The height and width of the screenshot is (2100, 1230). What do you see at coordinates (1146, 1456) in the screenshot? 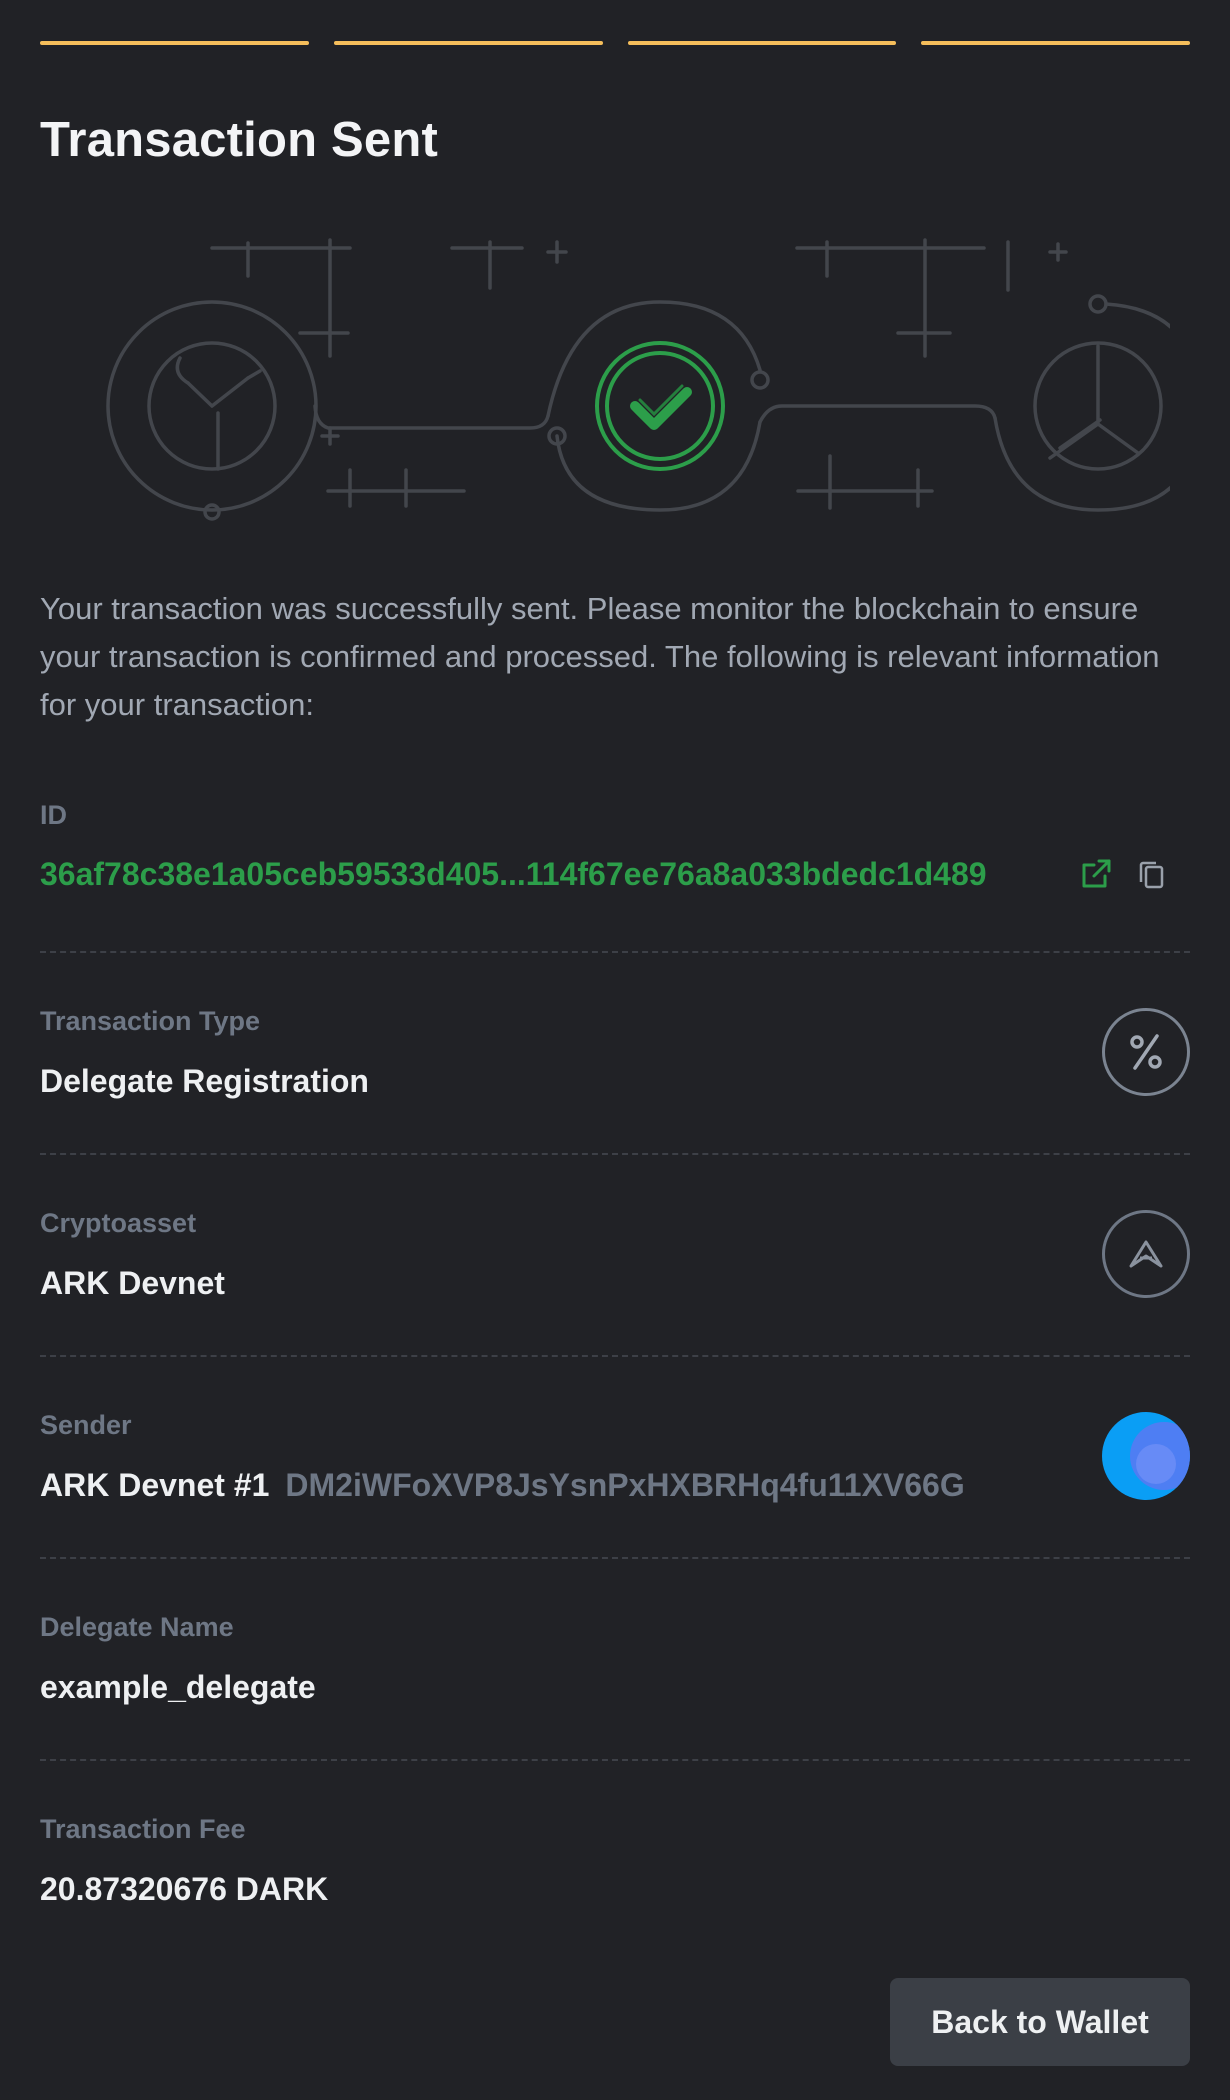
I see `avatar` at bounding box center [1146, 1456].